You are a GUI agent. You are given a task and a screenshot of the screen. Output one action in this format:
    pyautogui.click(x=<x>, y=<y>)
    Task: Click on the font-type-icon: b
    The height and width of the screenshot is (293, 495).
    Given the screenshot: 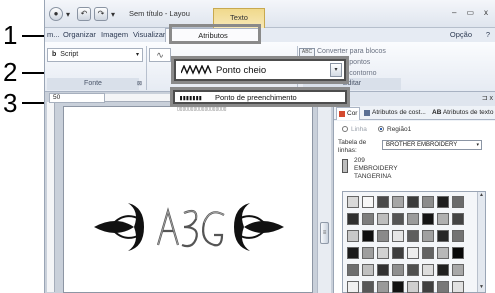 What is the action you would take?
    pyautogui.click(x=54, y=54)
    